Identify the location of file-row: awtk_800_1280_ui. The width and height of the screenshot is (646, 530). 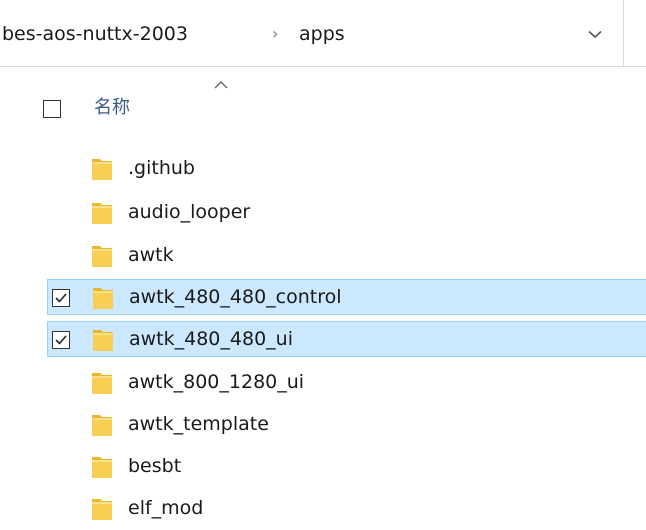
(346, 383).